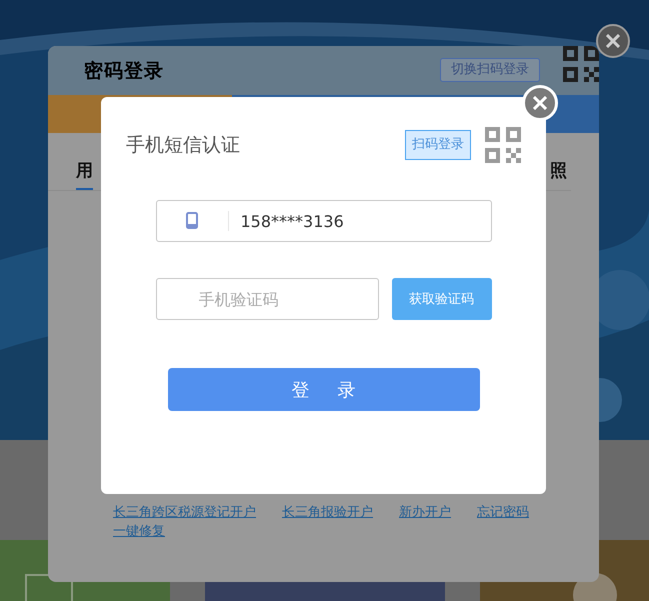 The height and width of the screenshot is (601, 649). What do you see at coordinates (267, 299) in the screenshot?
I see `code-field: 手机验证码` at bounding box center [267, 299].